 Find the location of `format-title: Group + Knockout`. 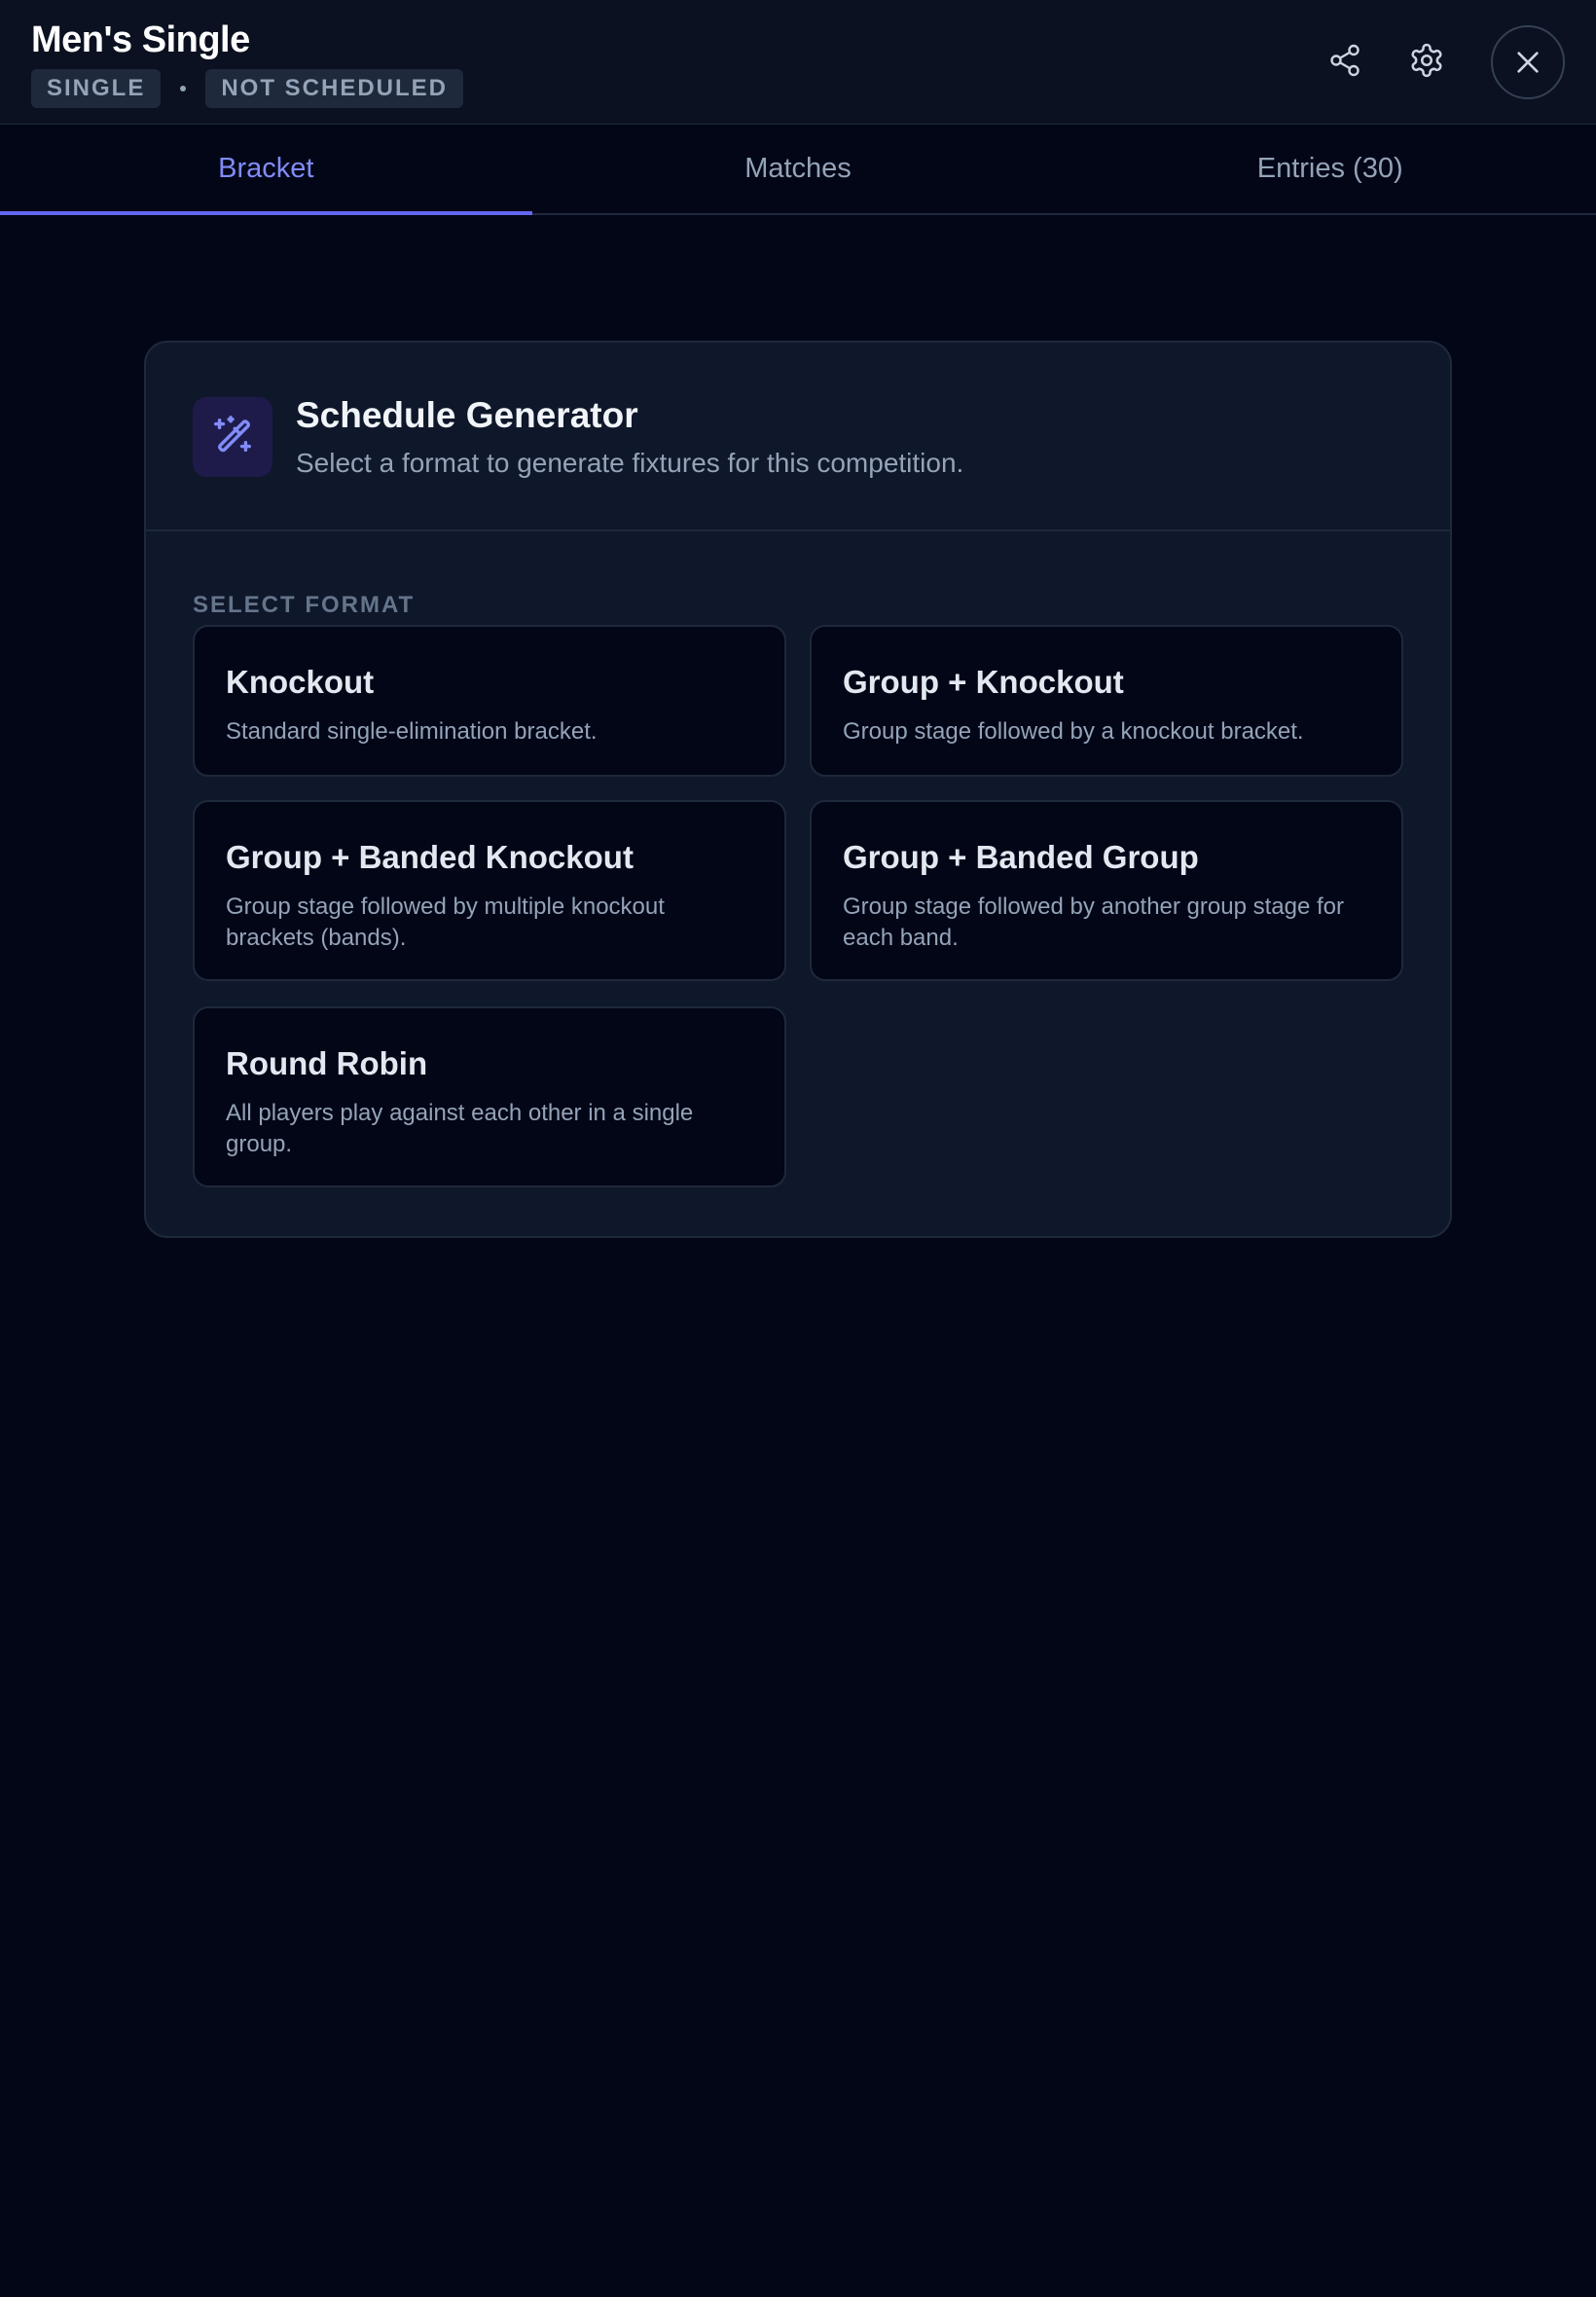

format-title: Group + Knockout is located at coordinates (983, 682).